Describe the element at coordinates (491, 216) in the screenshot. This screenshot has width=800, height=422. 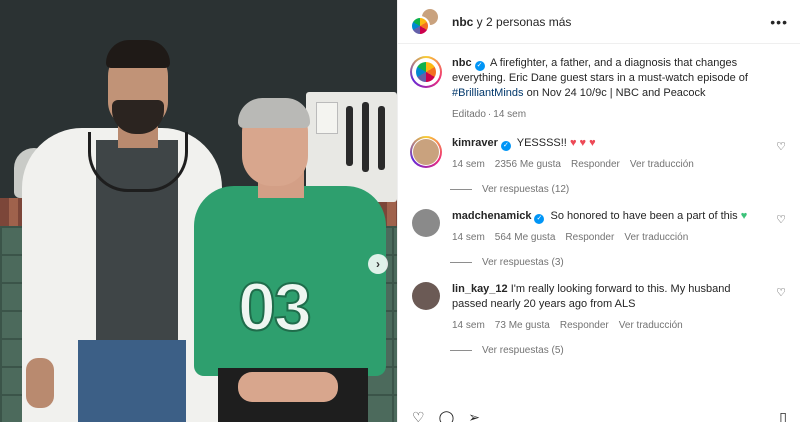
I see `comment-username: madchenamick` at that location.